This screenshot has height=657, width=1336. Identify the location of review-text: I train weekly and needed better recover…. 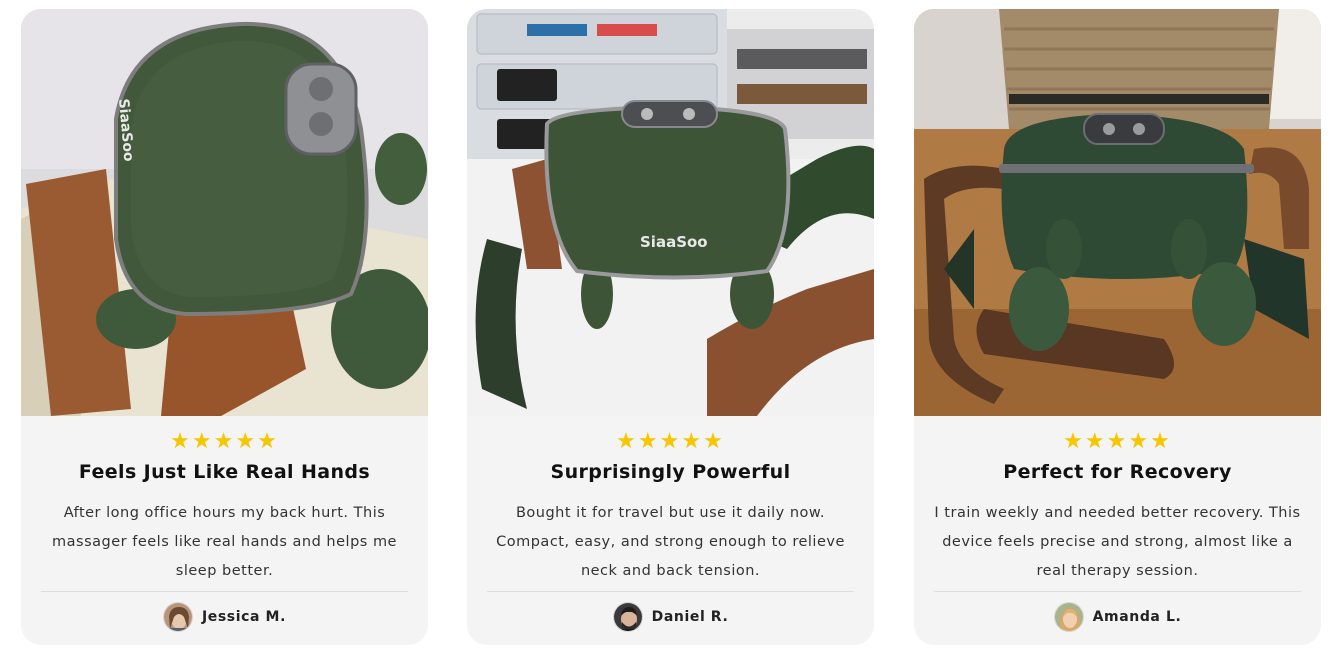
(1117, 542).